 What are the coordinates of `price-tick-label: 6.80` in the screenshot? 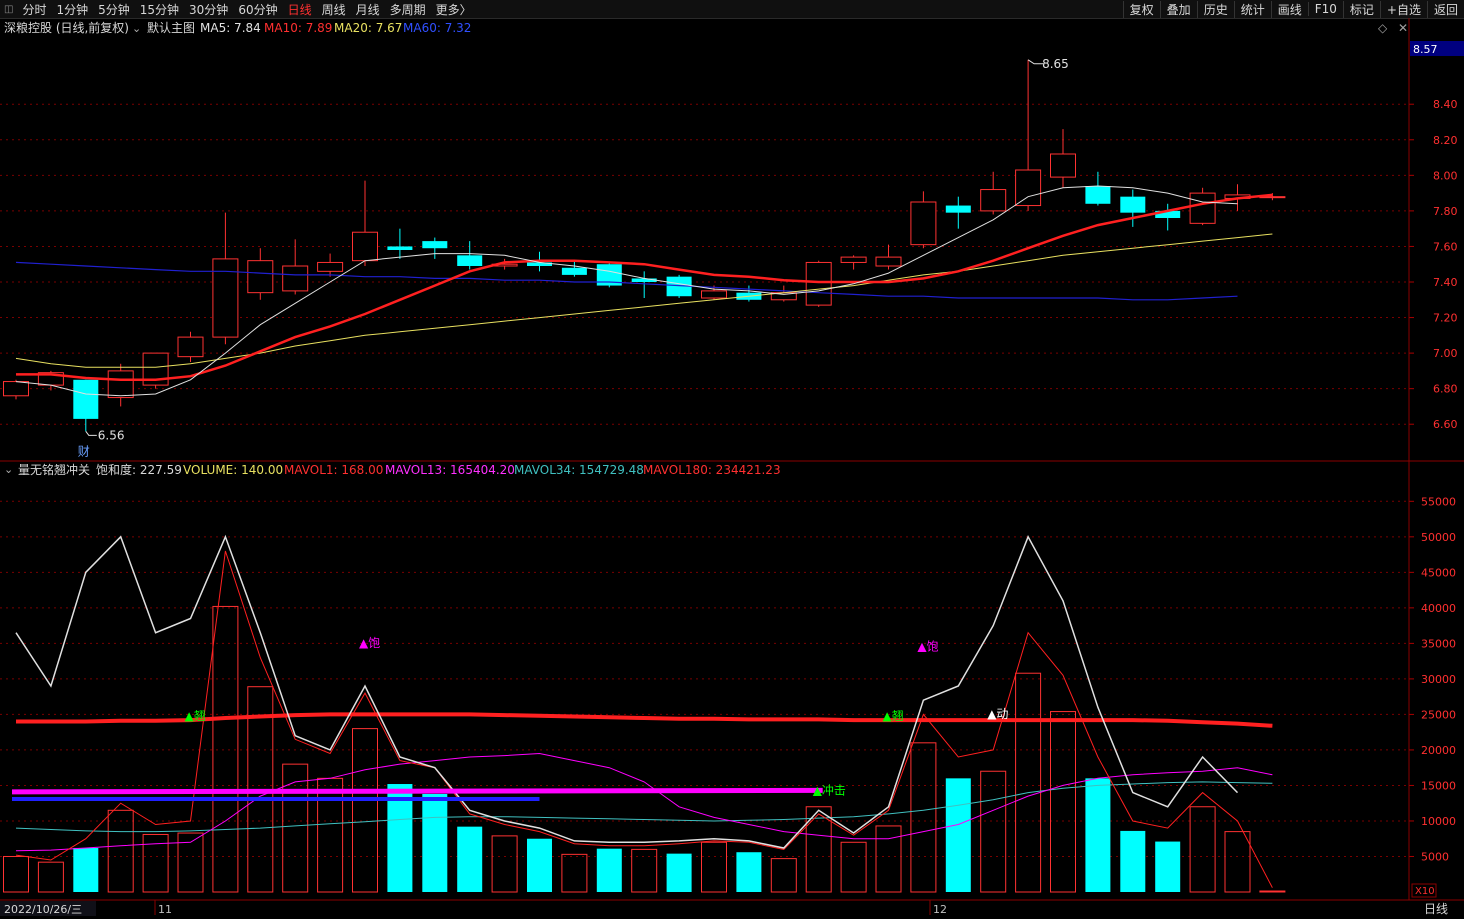 It's located at (1445, 389).